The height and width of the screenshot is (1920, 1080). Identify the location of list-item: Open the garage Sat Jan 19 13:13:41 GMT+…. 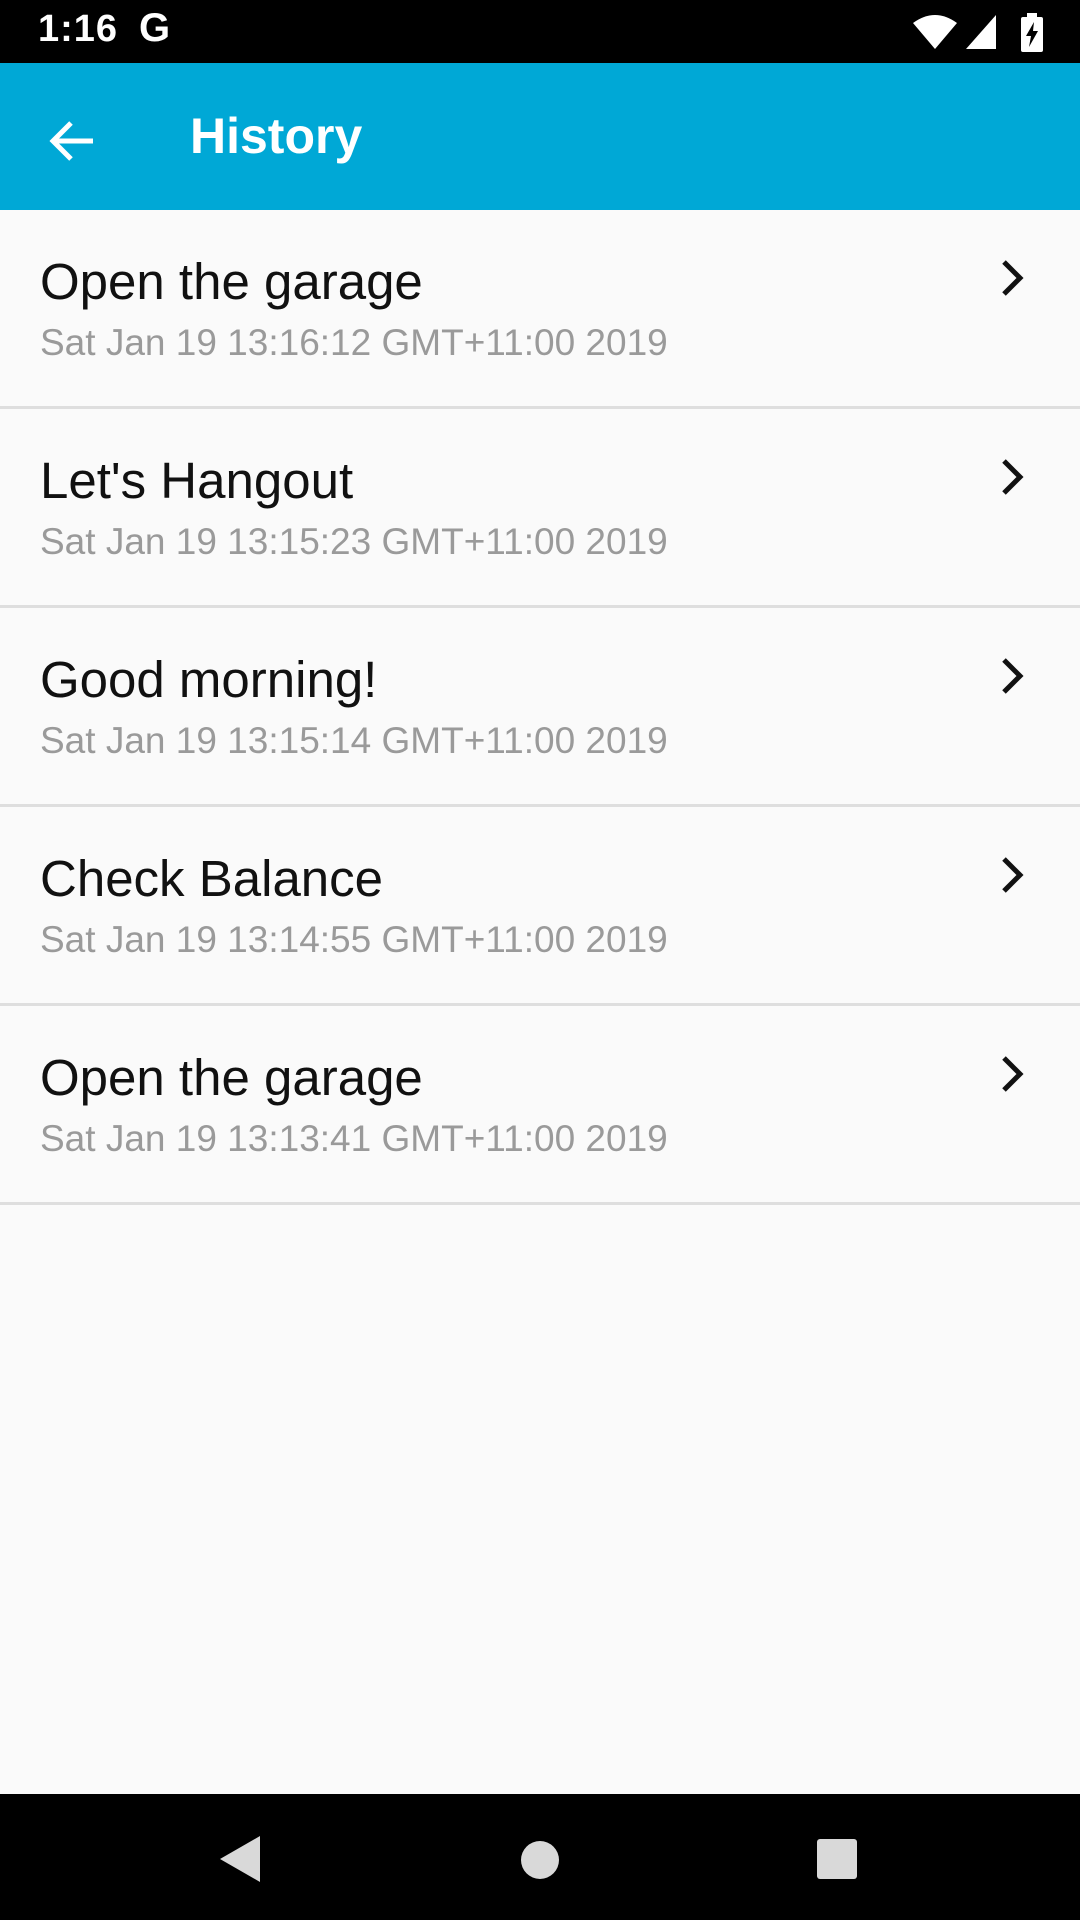
(540, 1105).